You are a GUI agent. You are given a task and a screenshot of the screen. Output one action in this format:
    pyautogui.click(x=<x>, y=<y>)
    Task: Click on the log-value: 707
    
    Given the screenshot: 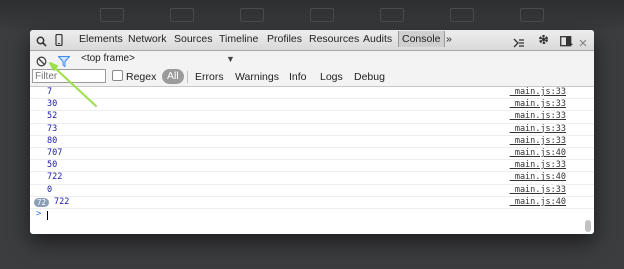 What is the action you would take?
    pyautogui.click(x=55, y=152)
    